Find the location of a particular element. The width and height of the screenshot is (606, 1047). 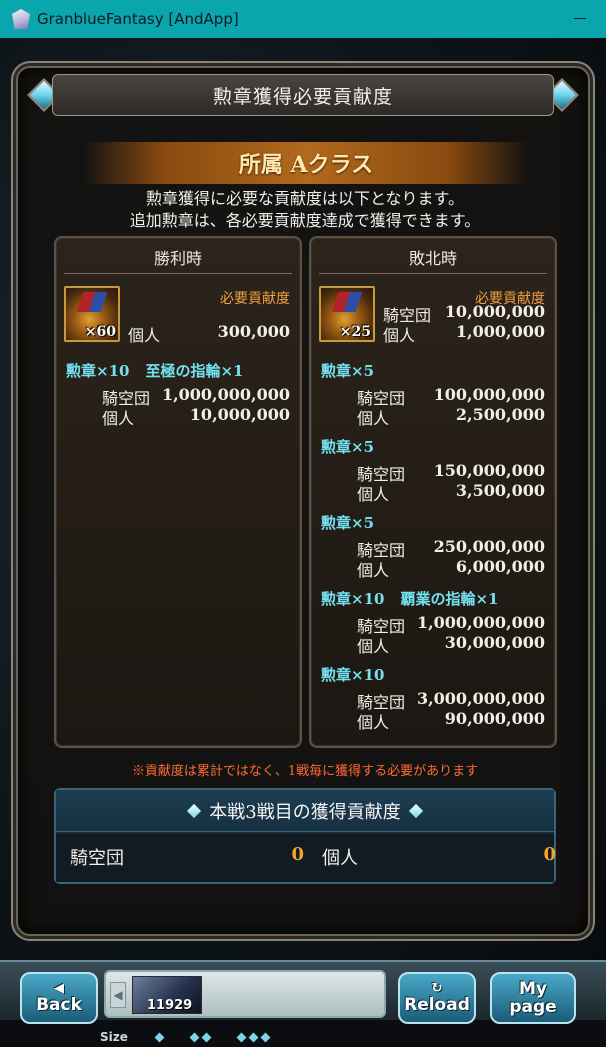

panel-header: 勝利時 is located at coordinates (178, 259).